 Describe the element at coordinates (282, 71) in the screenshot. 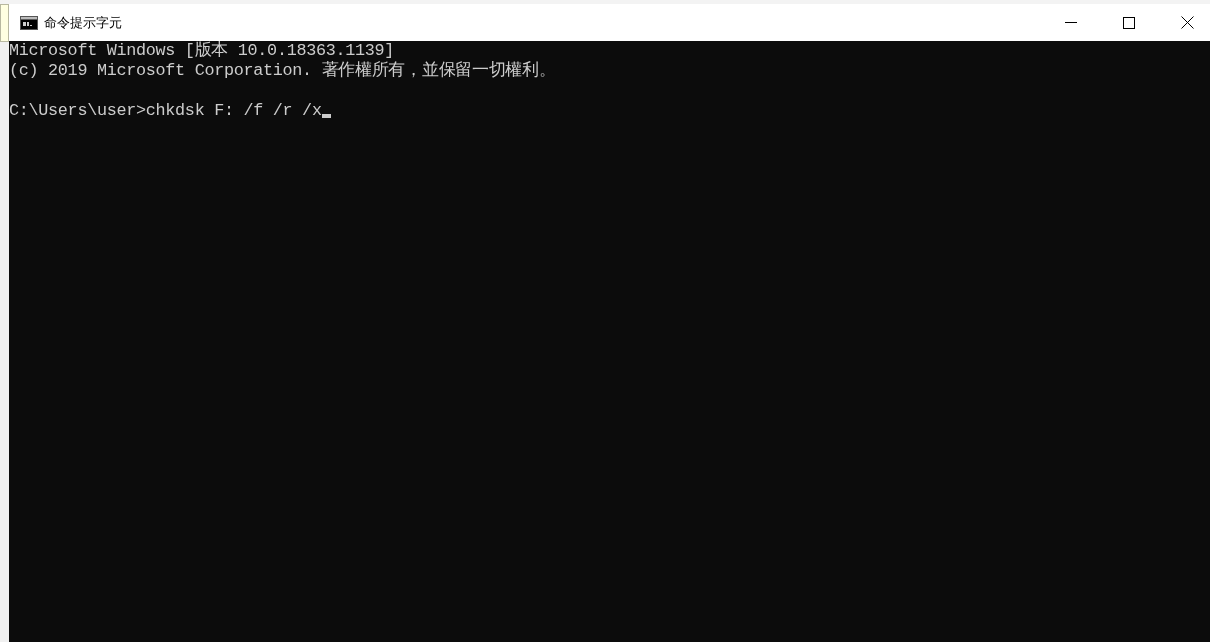

I see `console-line: (c) 2019 Microsoft Corporation. 著作權所有，並保留一切權利。` at that location.